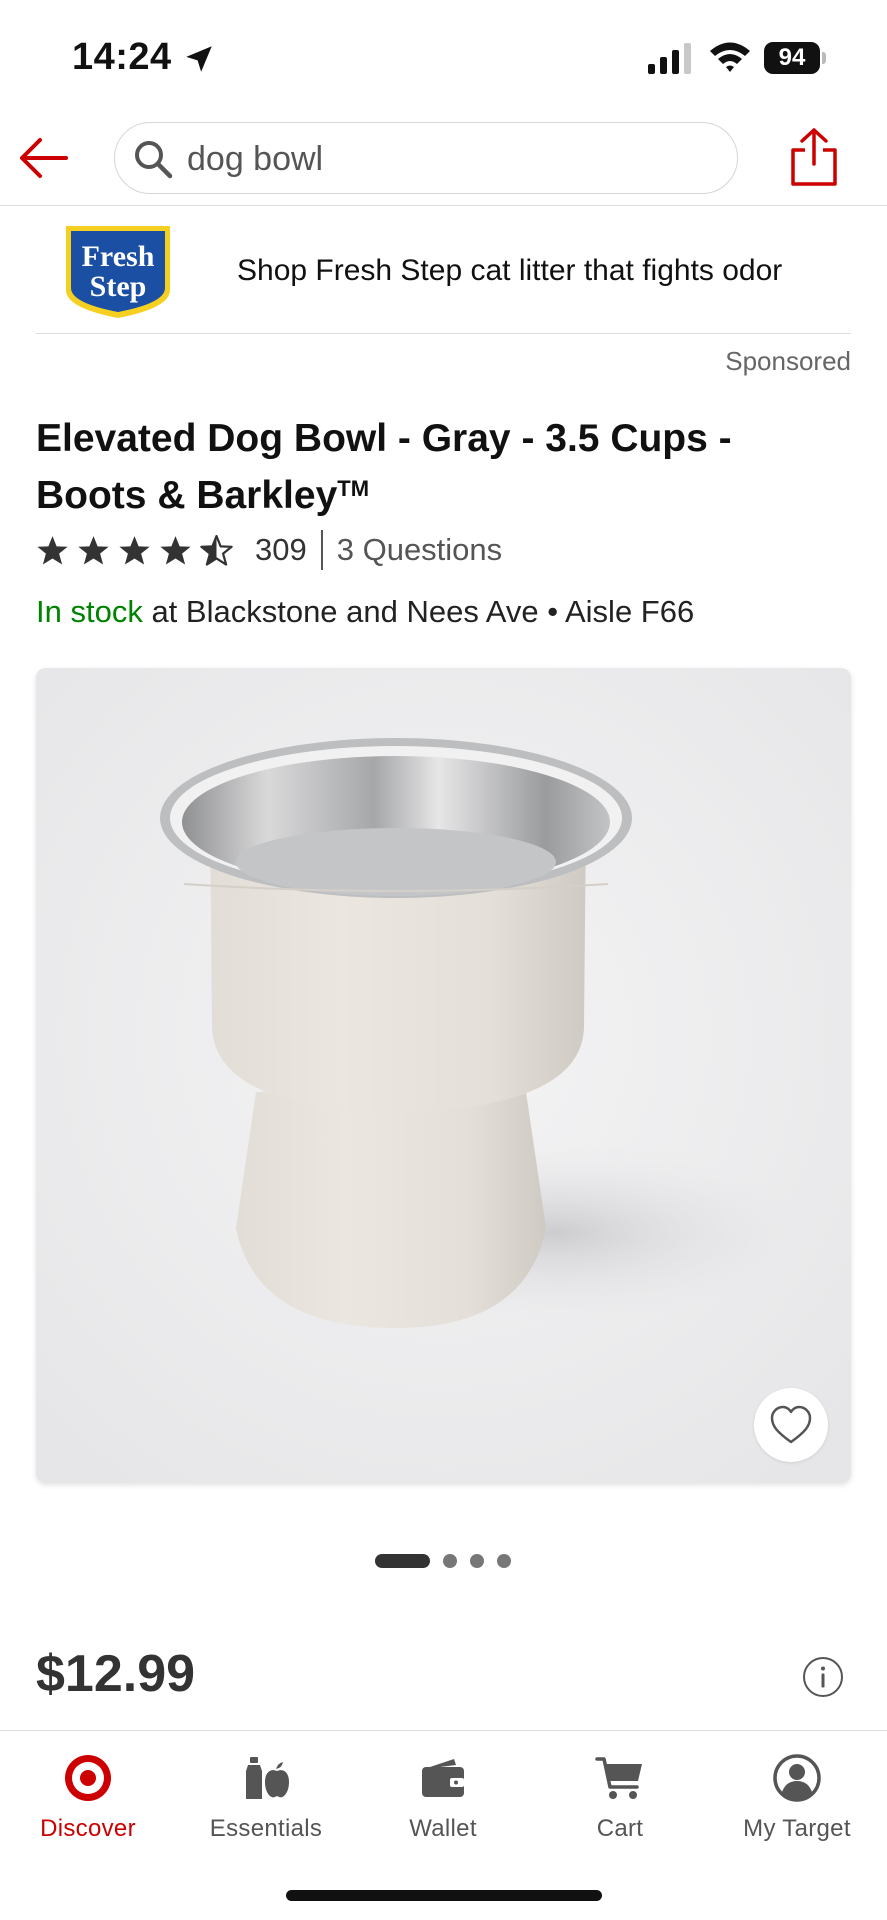 The width and height of the screenshot is (887, 1920). Describe the element at coordinates (443, 1806) in the screenshot. I see `nav-wallet: Wallet` at that location.